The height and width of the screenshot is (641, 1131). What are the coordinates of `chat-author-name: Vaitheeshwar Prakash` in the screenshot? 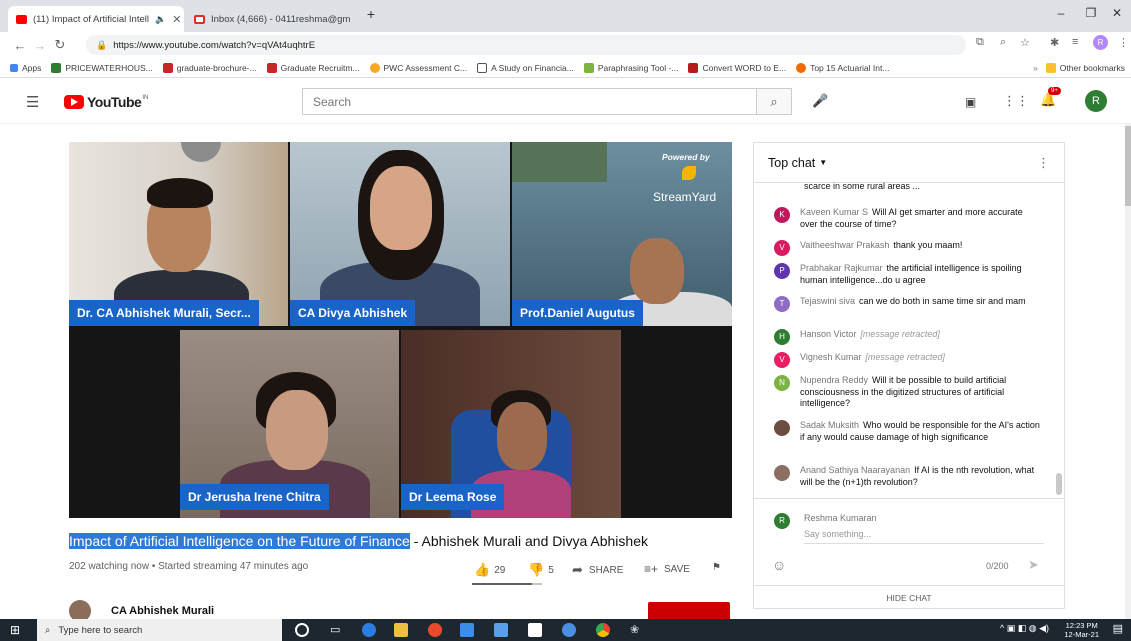 It's located at (844, 245).